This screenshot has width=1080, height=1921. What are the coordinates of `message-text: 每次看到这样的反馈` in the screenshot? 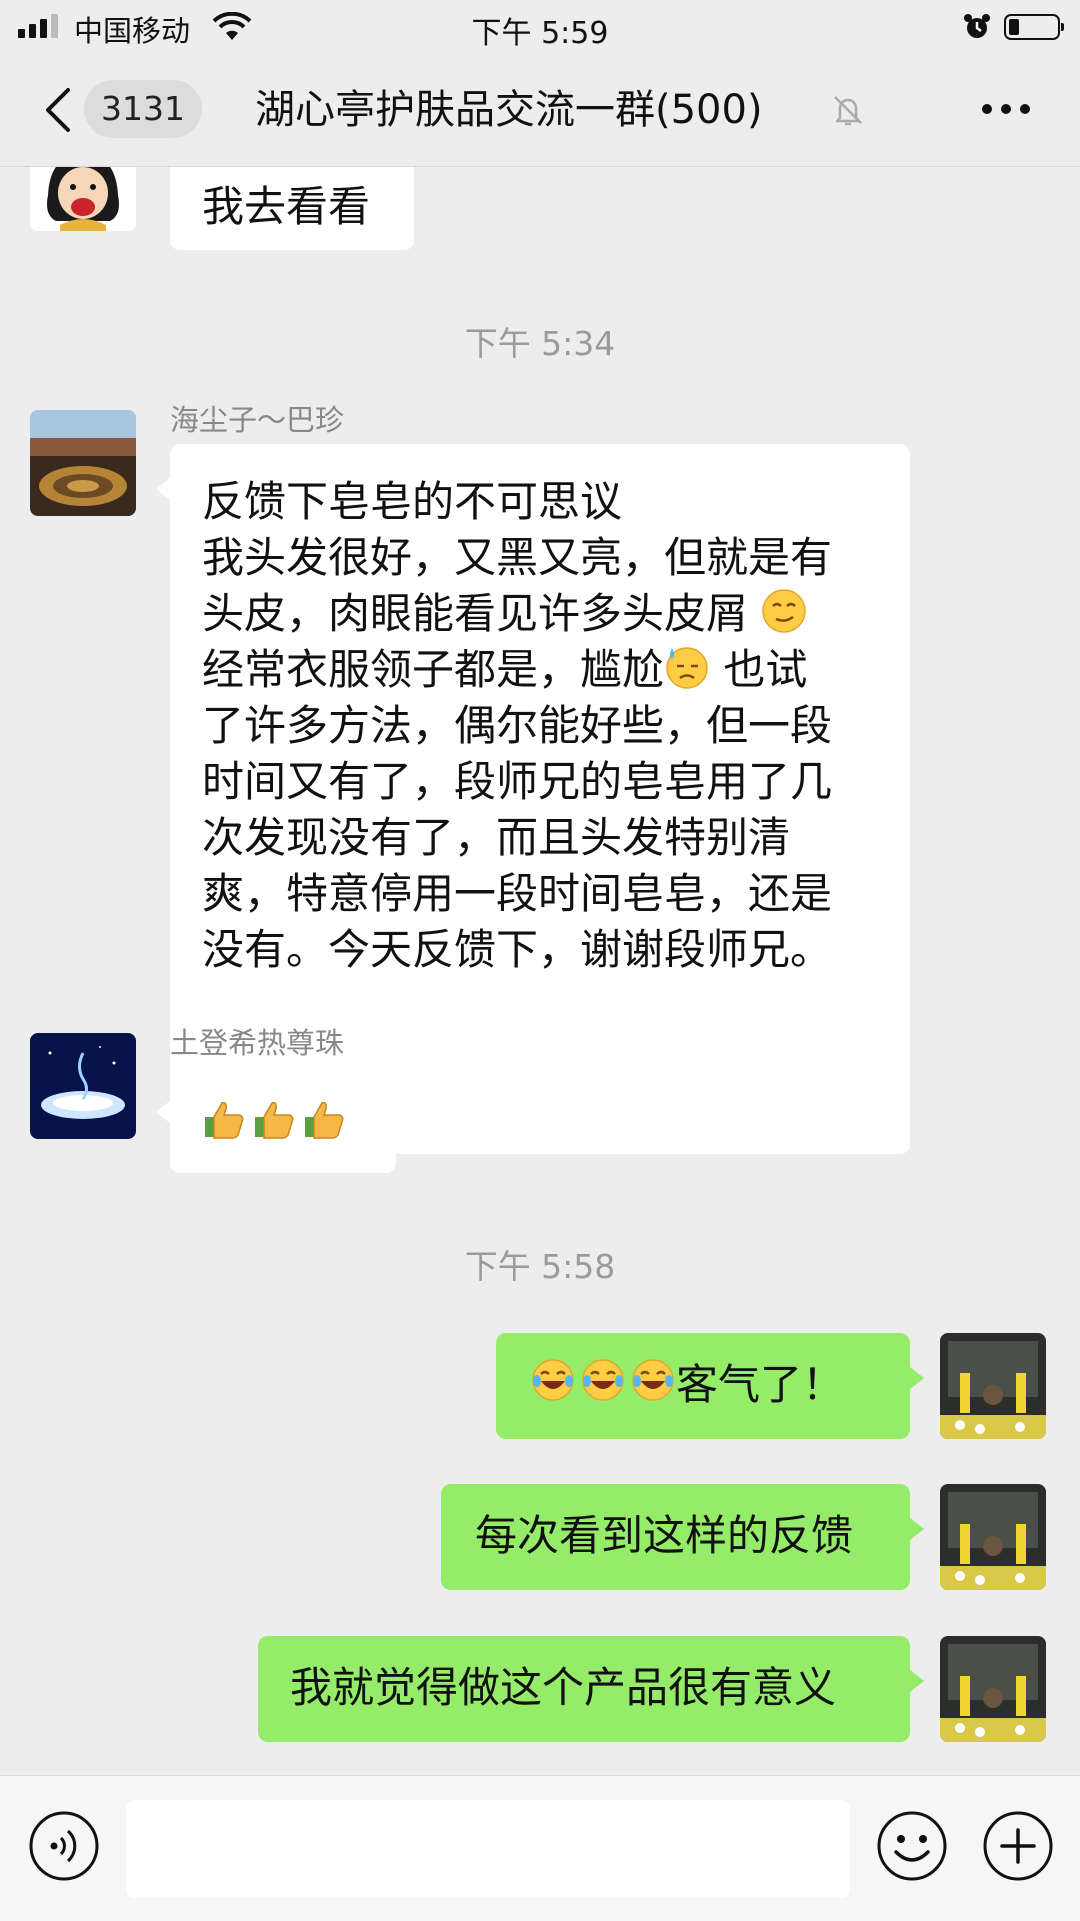 It's located at (664, 1535).